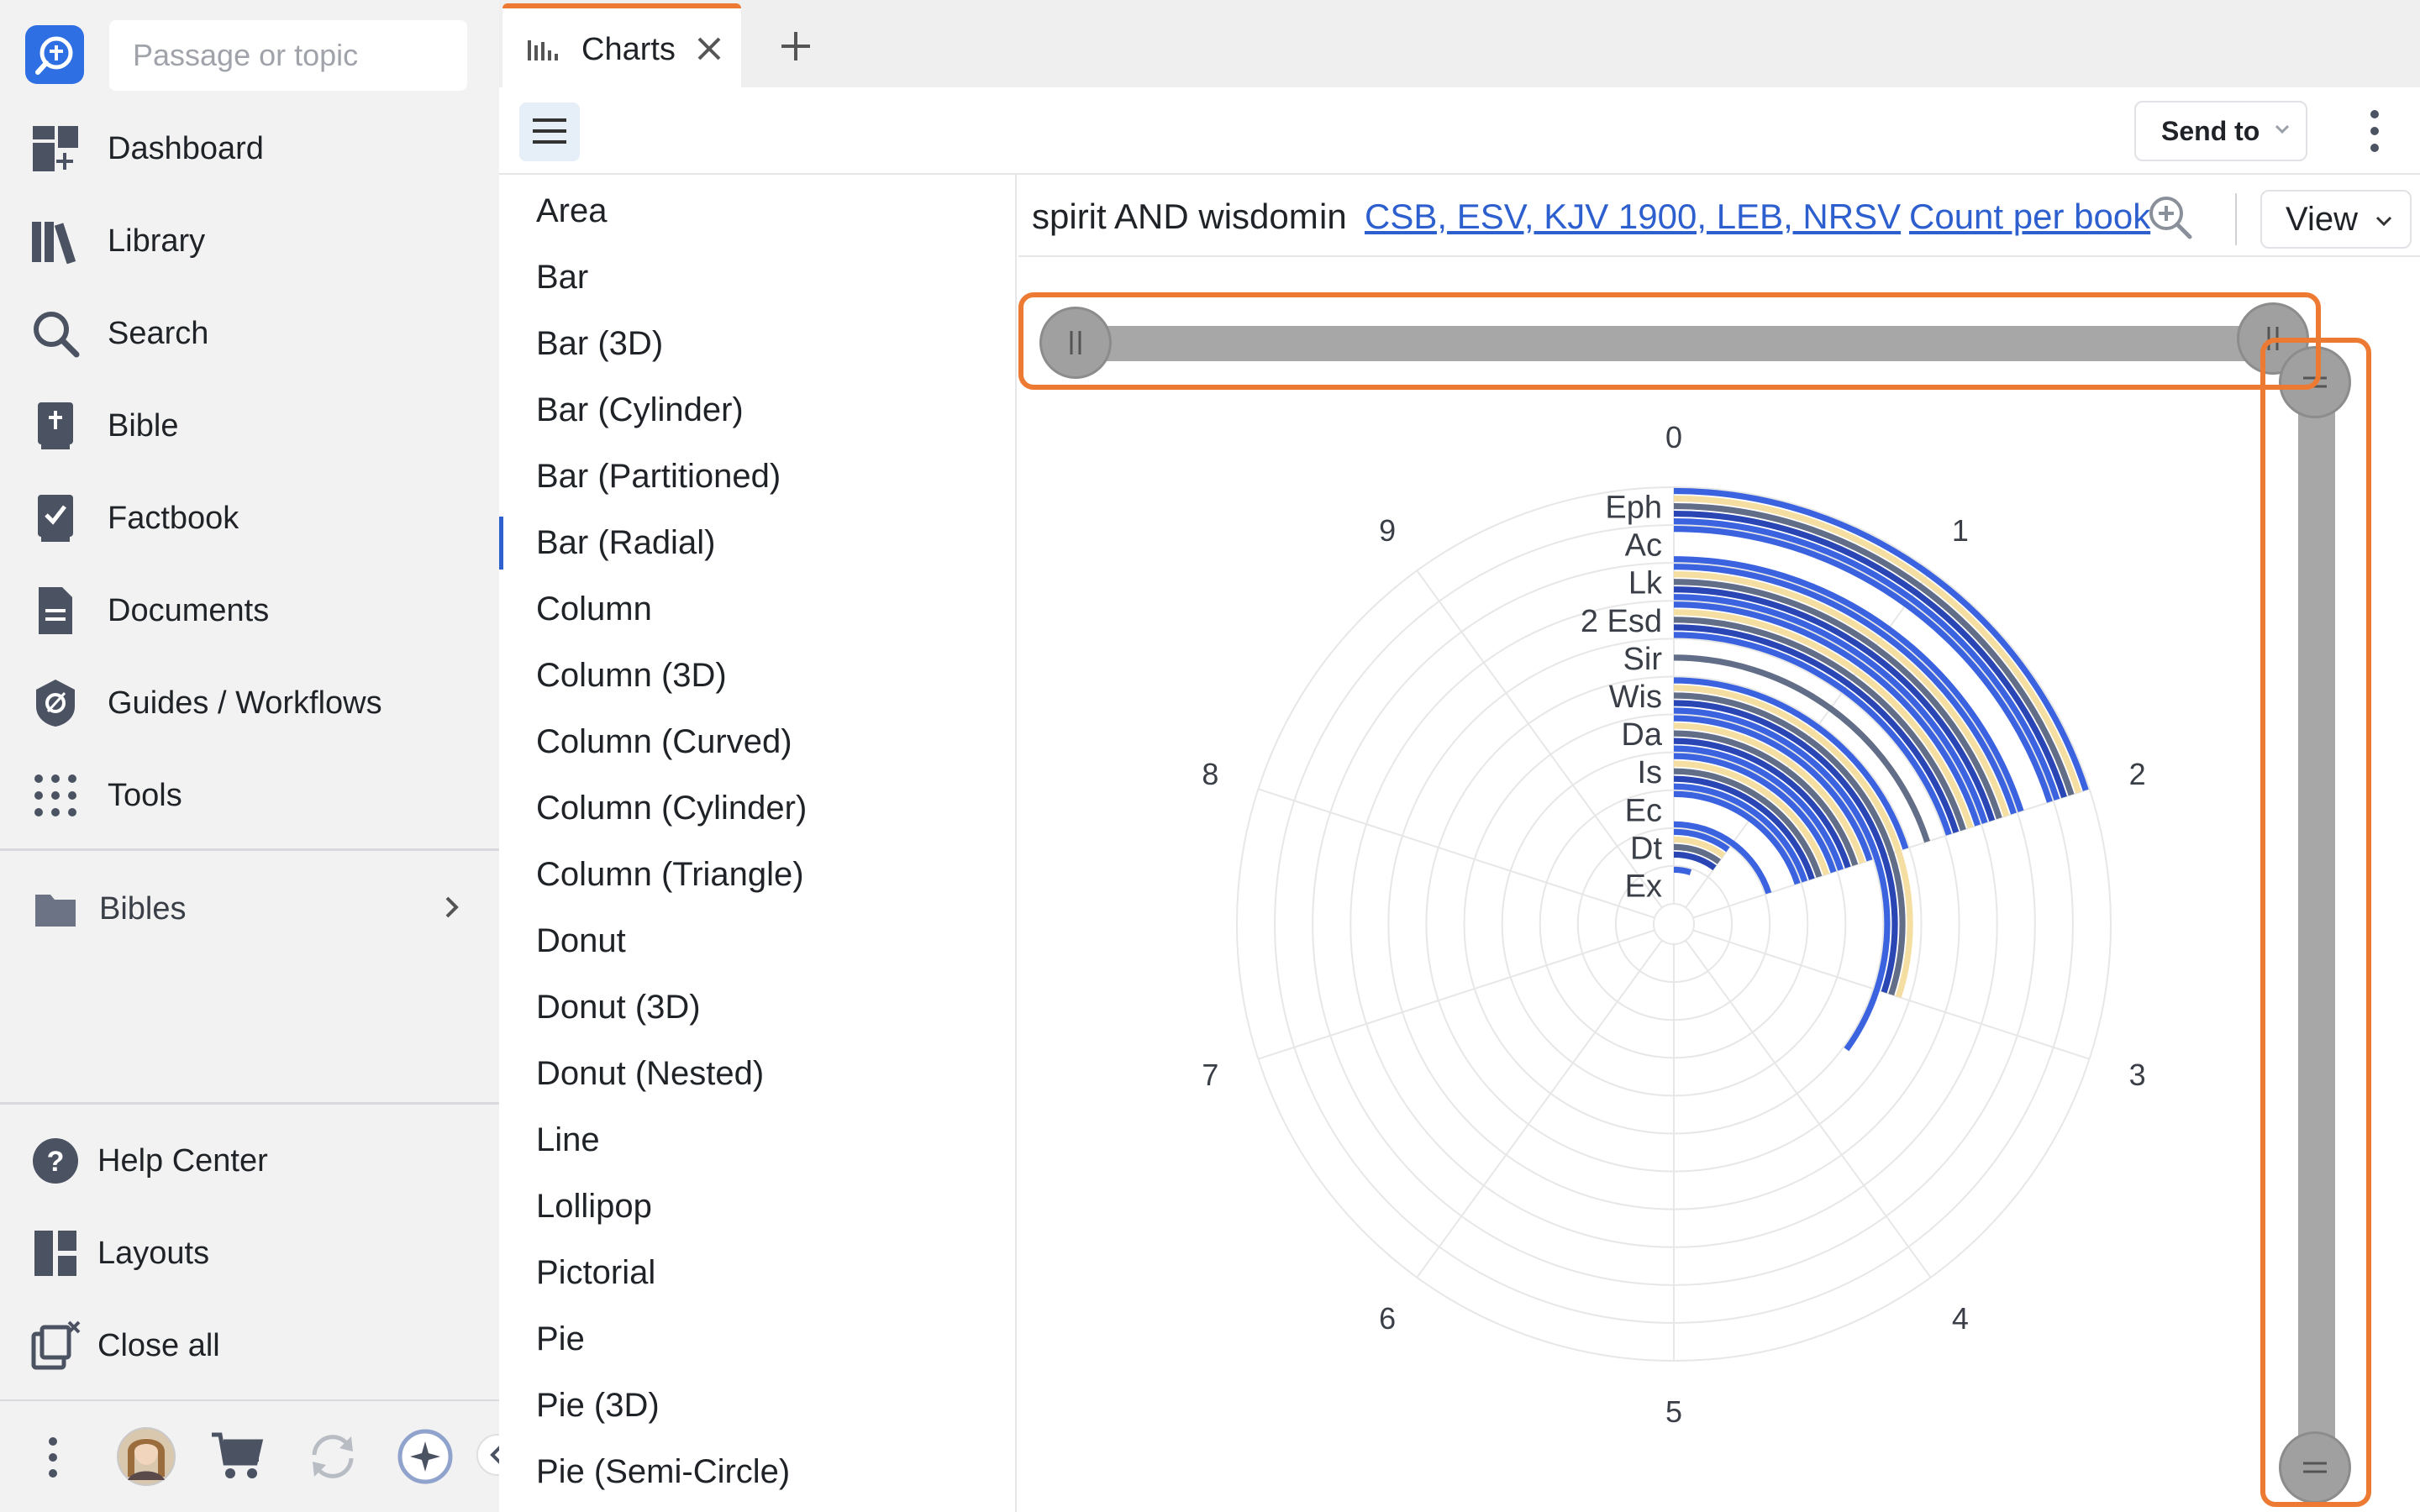  I want to click on nav-label: Help Center, so click(182, 1160).